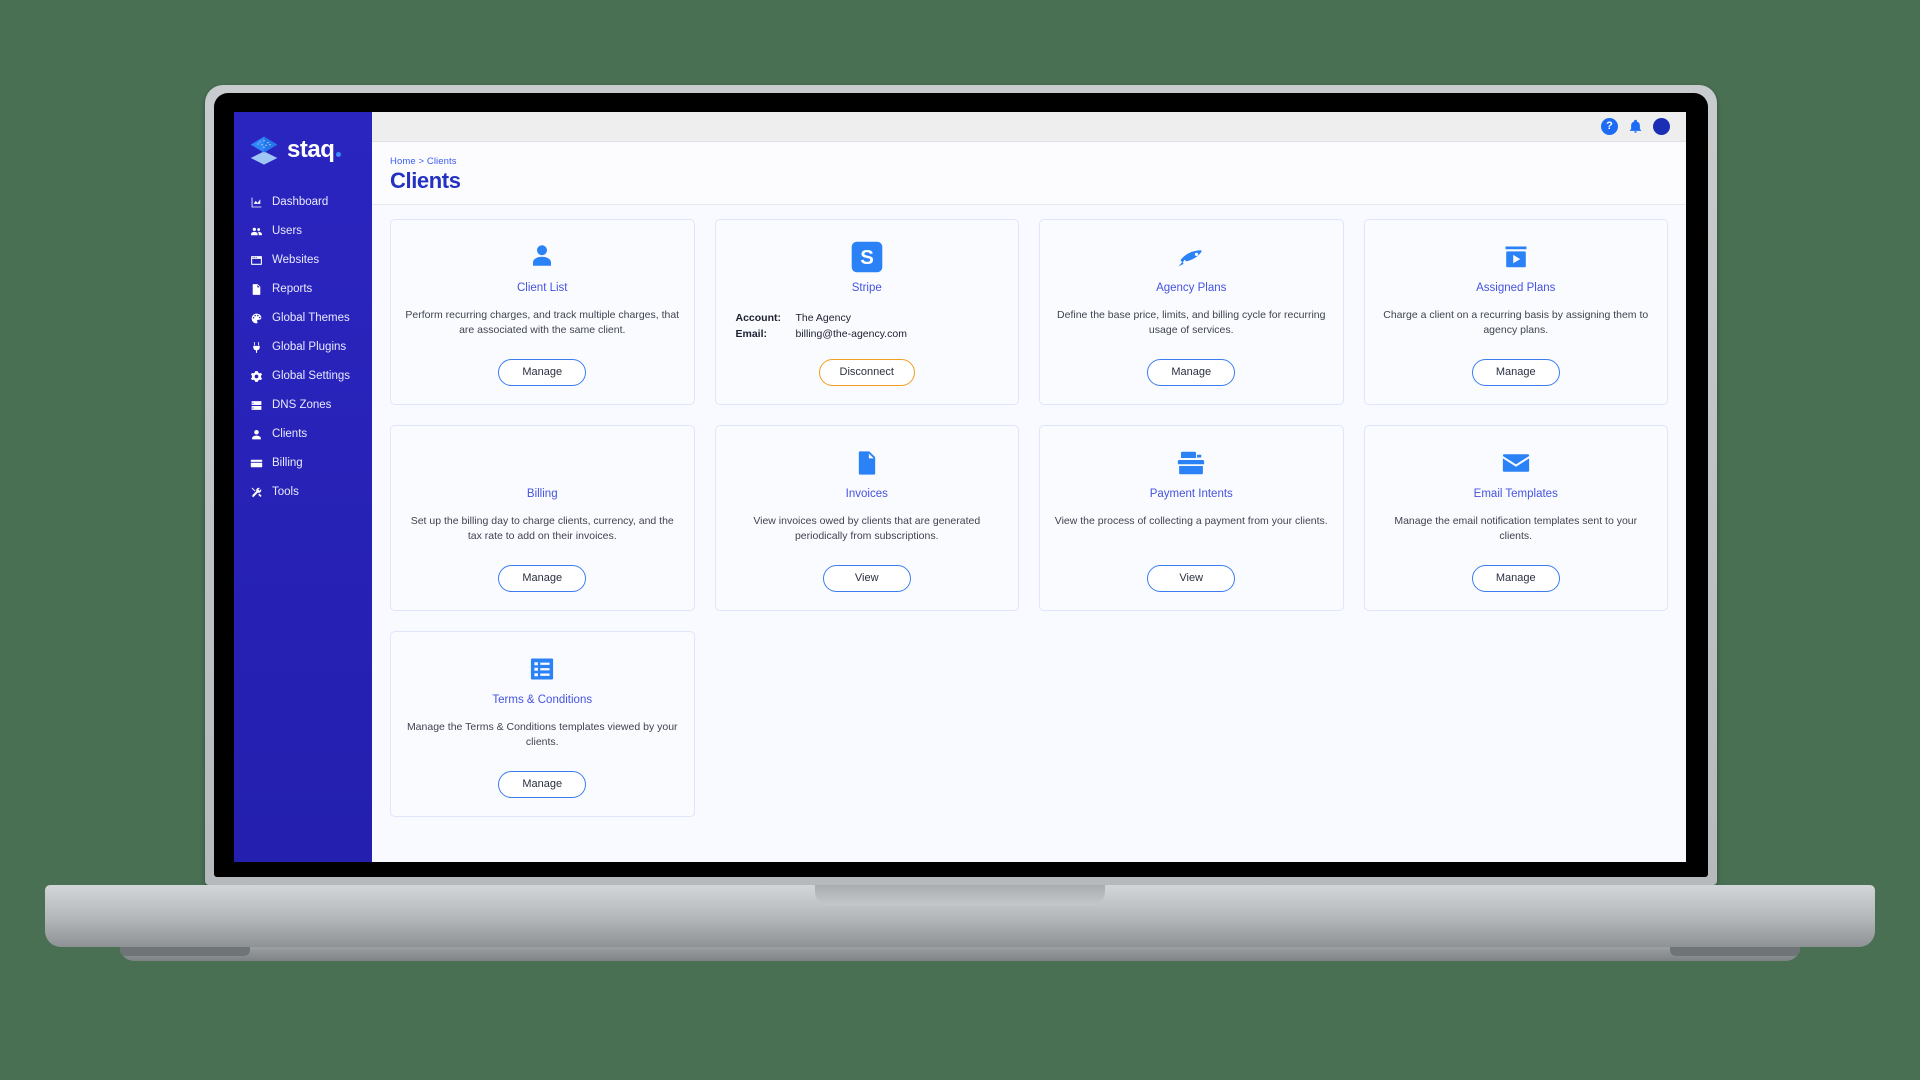 This screenshot has width=1920, height=1080. I want to click on laptop-foot-notch-left, so click(185, 951).